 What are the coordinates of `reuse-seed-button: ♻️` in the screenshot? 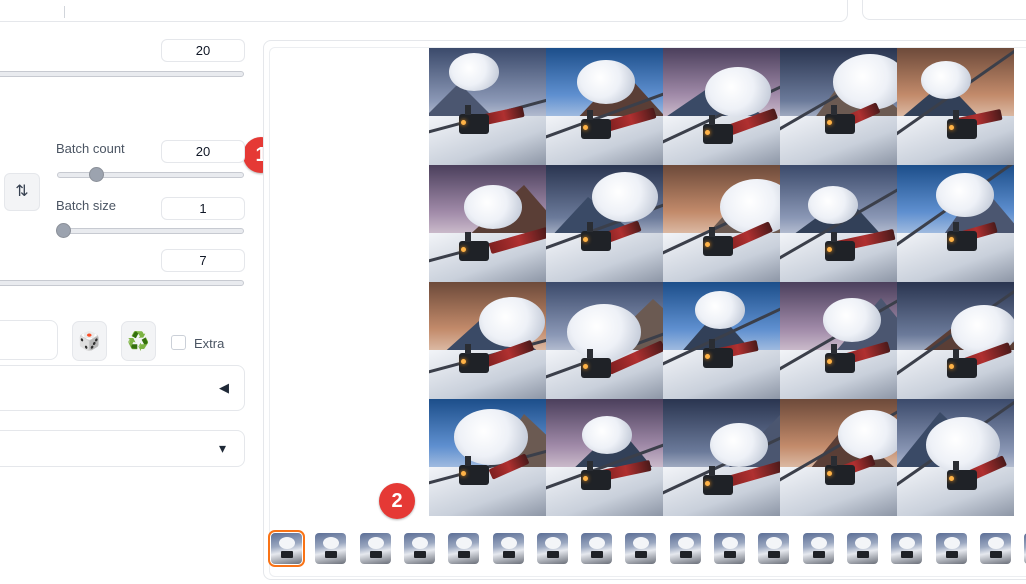 It's located at (138, 341).